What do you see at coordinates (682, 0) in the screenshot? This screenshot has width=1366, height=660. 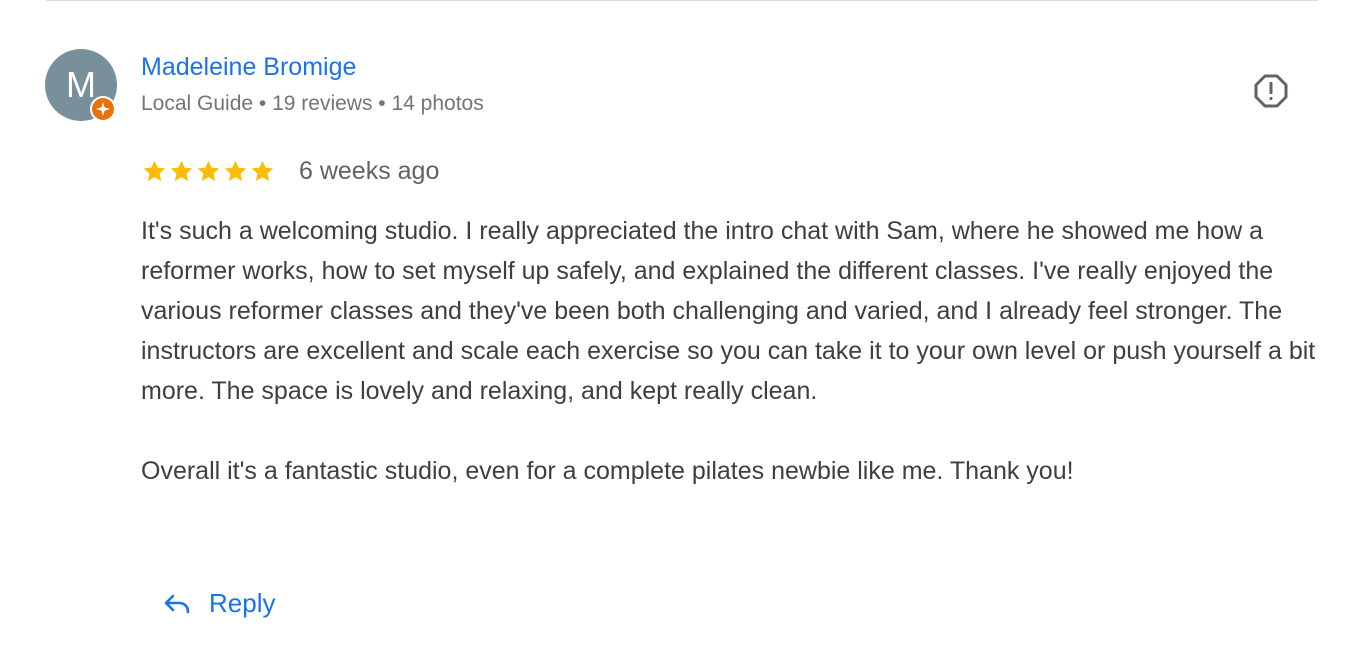 I see `divider` at bounding box center [682, 0].